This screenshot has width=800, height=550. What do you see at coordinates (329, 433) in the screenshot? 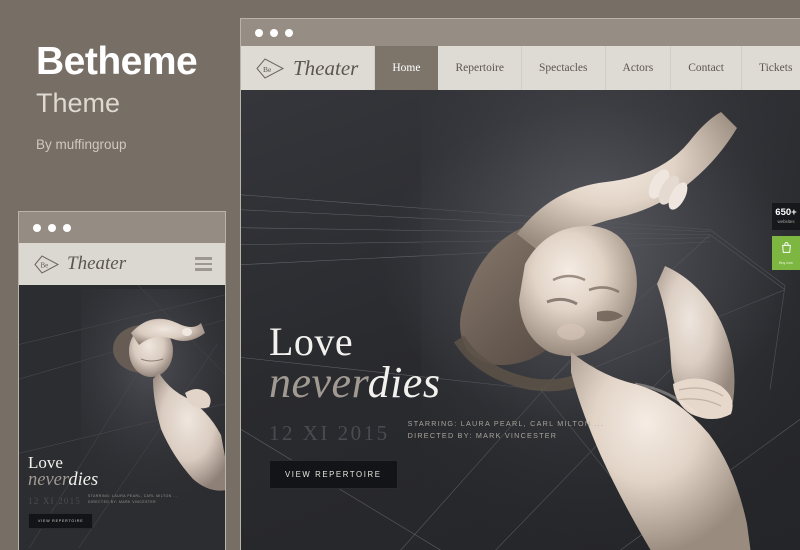
I see `hero-date: 12 XI 2015` at bounding box center [329, 433].